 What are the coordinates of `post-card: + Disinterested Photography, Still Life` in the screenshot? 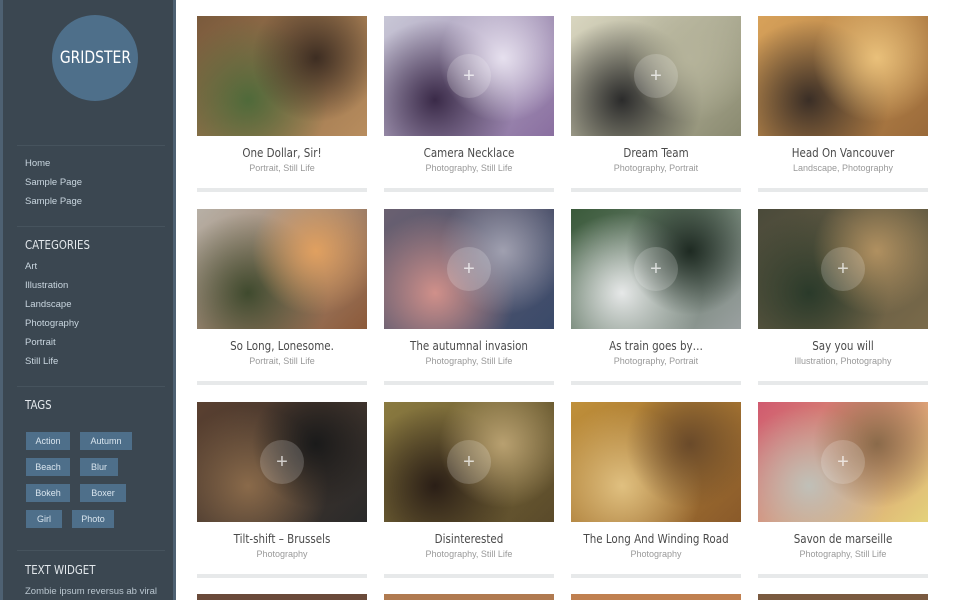 It's located at (469, 490).